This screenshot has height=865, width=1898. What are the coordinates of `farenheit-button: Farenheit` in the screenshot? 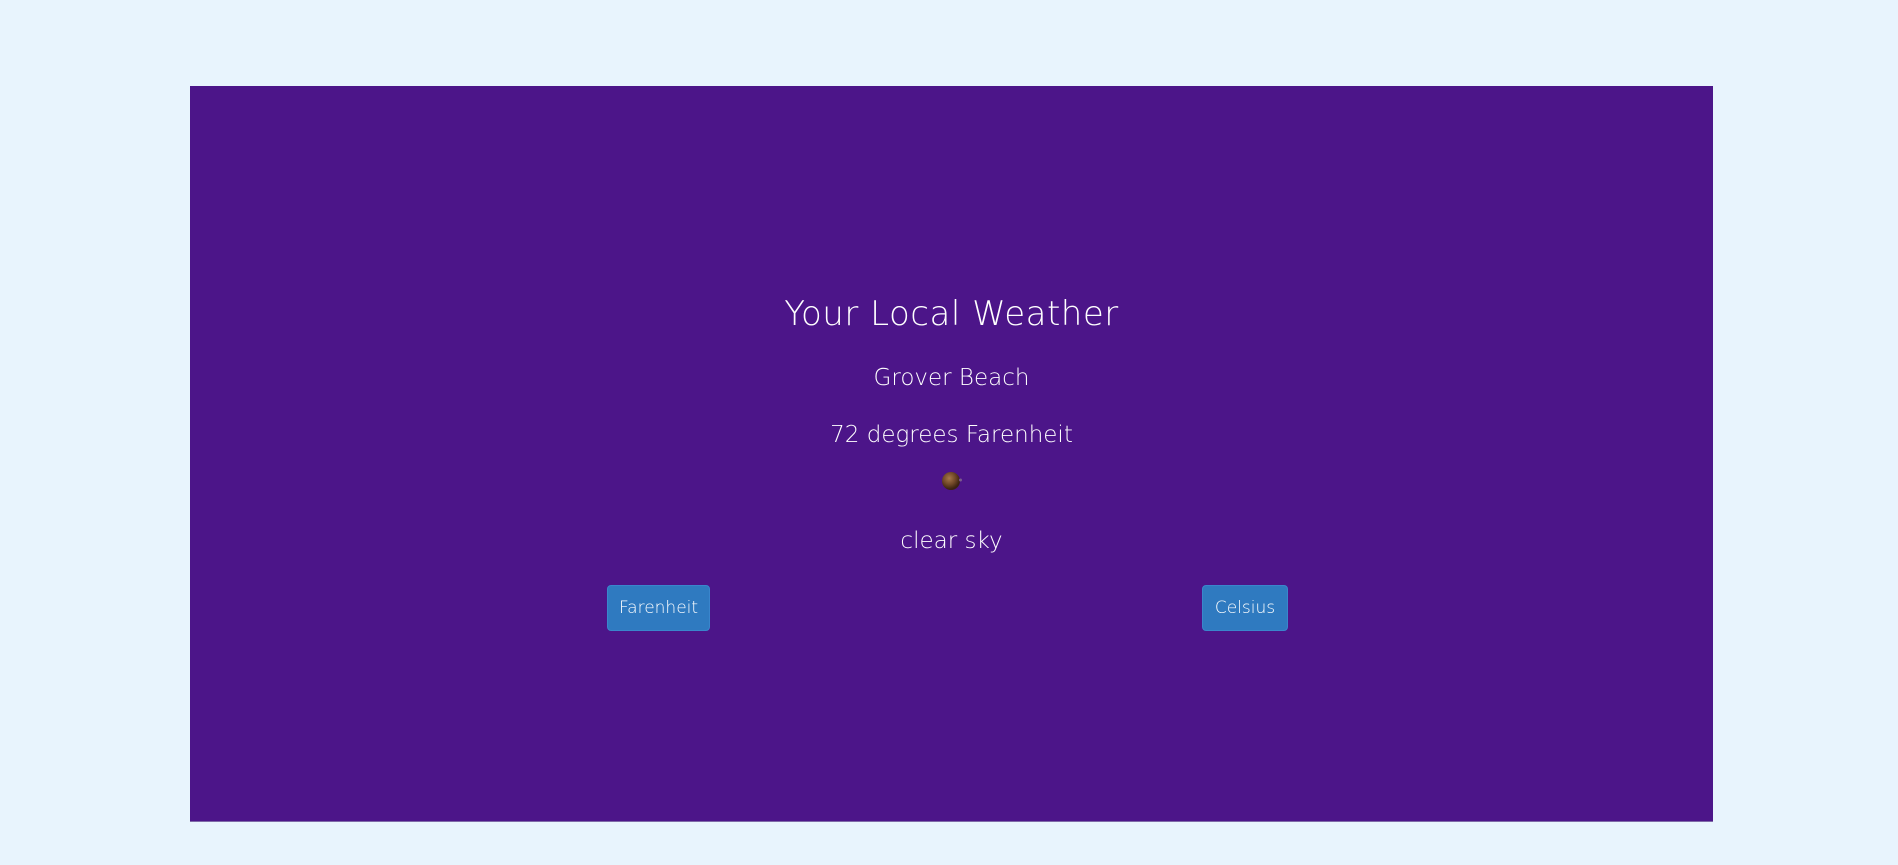 It's located at (658, 608).